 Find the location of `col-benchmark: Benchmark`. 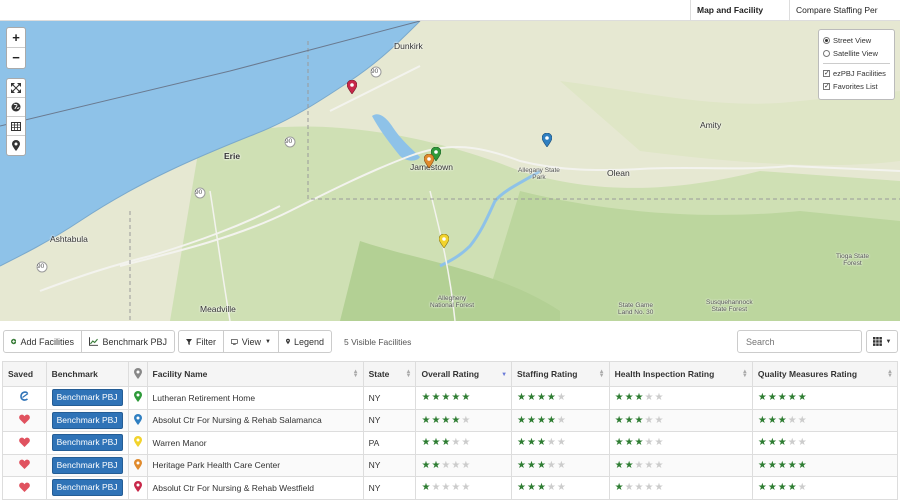

col-benchmark: Benchmark is located at coordinates (87, 374).